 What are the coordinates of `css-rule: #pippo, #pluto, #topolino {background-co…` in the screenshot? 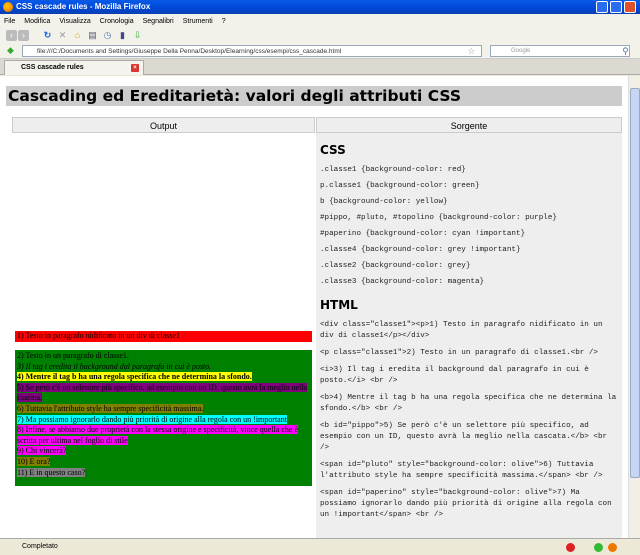 It's located at (438, 218).